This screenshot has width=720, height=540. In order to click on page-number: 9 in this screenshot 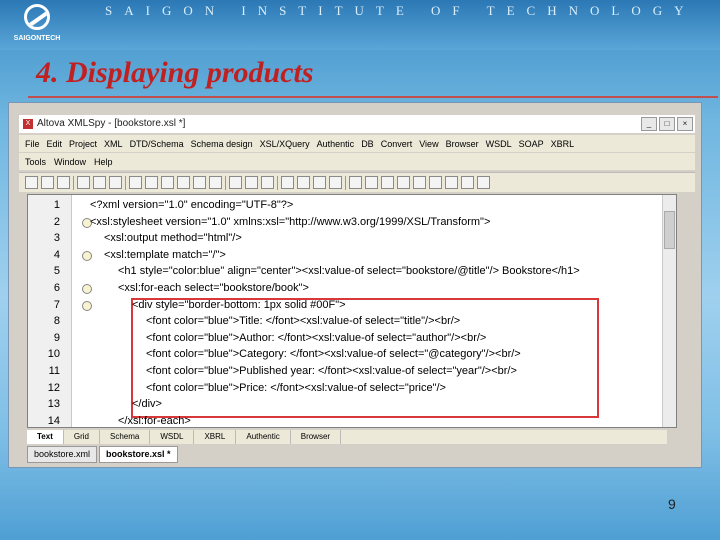, I will do `click(672, 504)`.